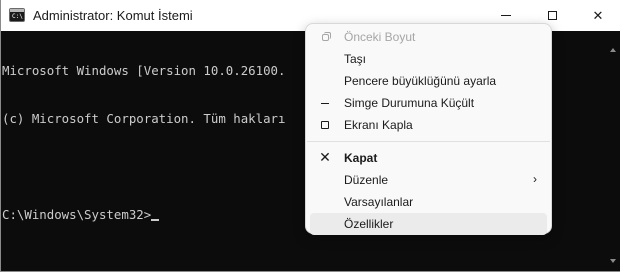 The width and height of the screenshot is (620, 272). I want to click on menu-item-label: Ekranı Kapla, so click(378, 125).